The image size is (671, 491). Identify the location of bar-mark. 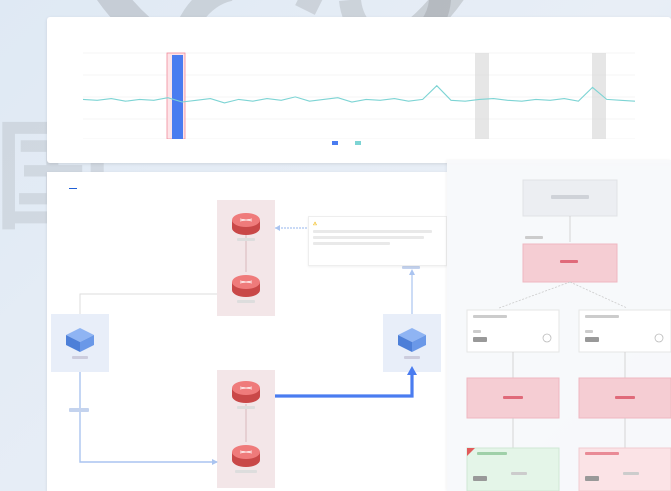
(177, 97).